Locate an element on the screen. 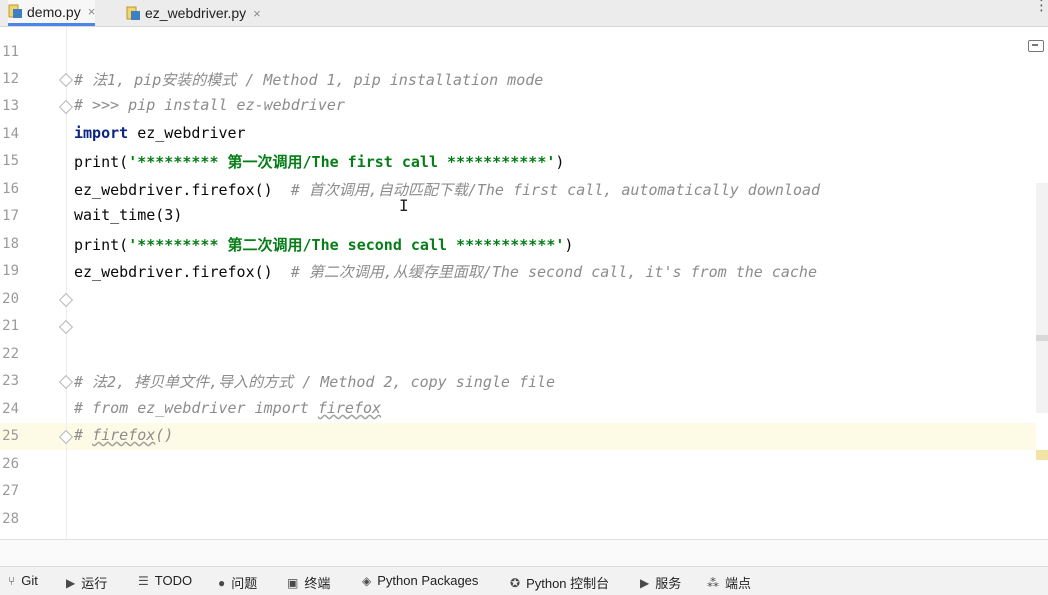 The width and height of the screenshot is (1048, 595). line-number: 26 is located at coordinates (10, 464).